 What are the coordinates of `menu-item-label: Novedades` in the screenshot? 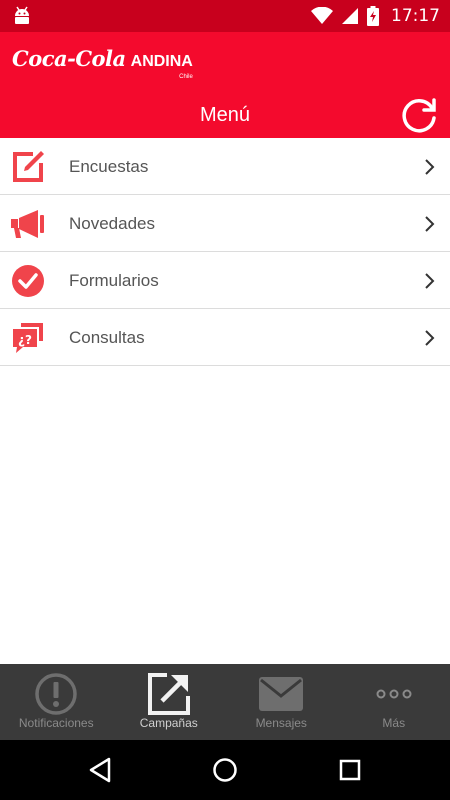 It's located at (112, 223).